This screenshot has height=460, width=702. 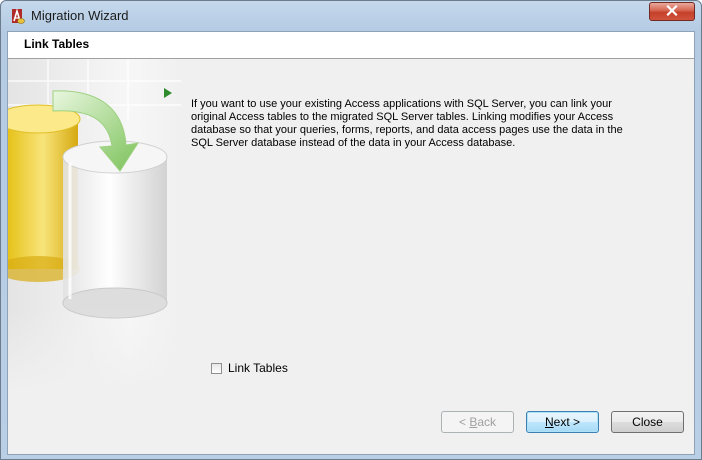 I want to click on link-tables-checkbox-label: Link Tables, so click(x=258, y=368).